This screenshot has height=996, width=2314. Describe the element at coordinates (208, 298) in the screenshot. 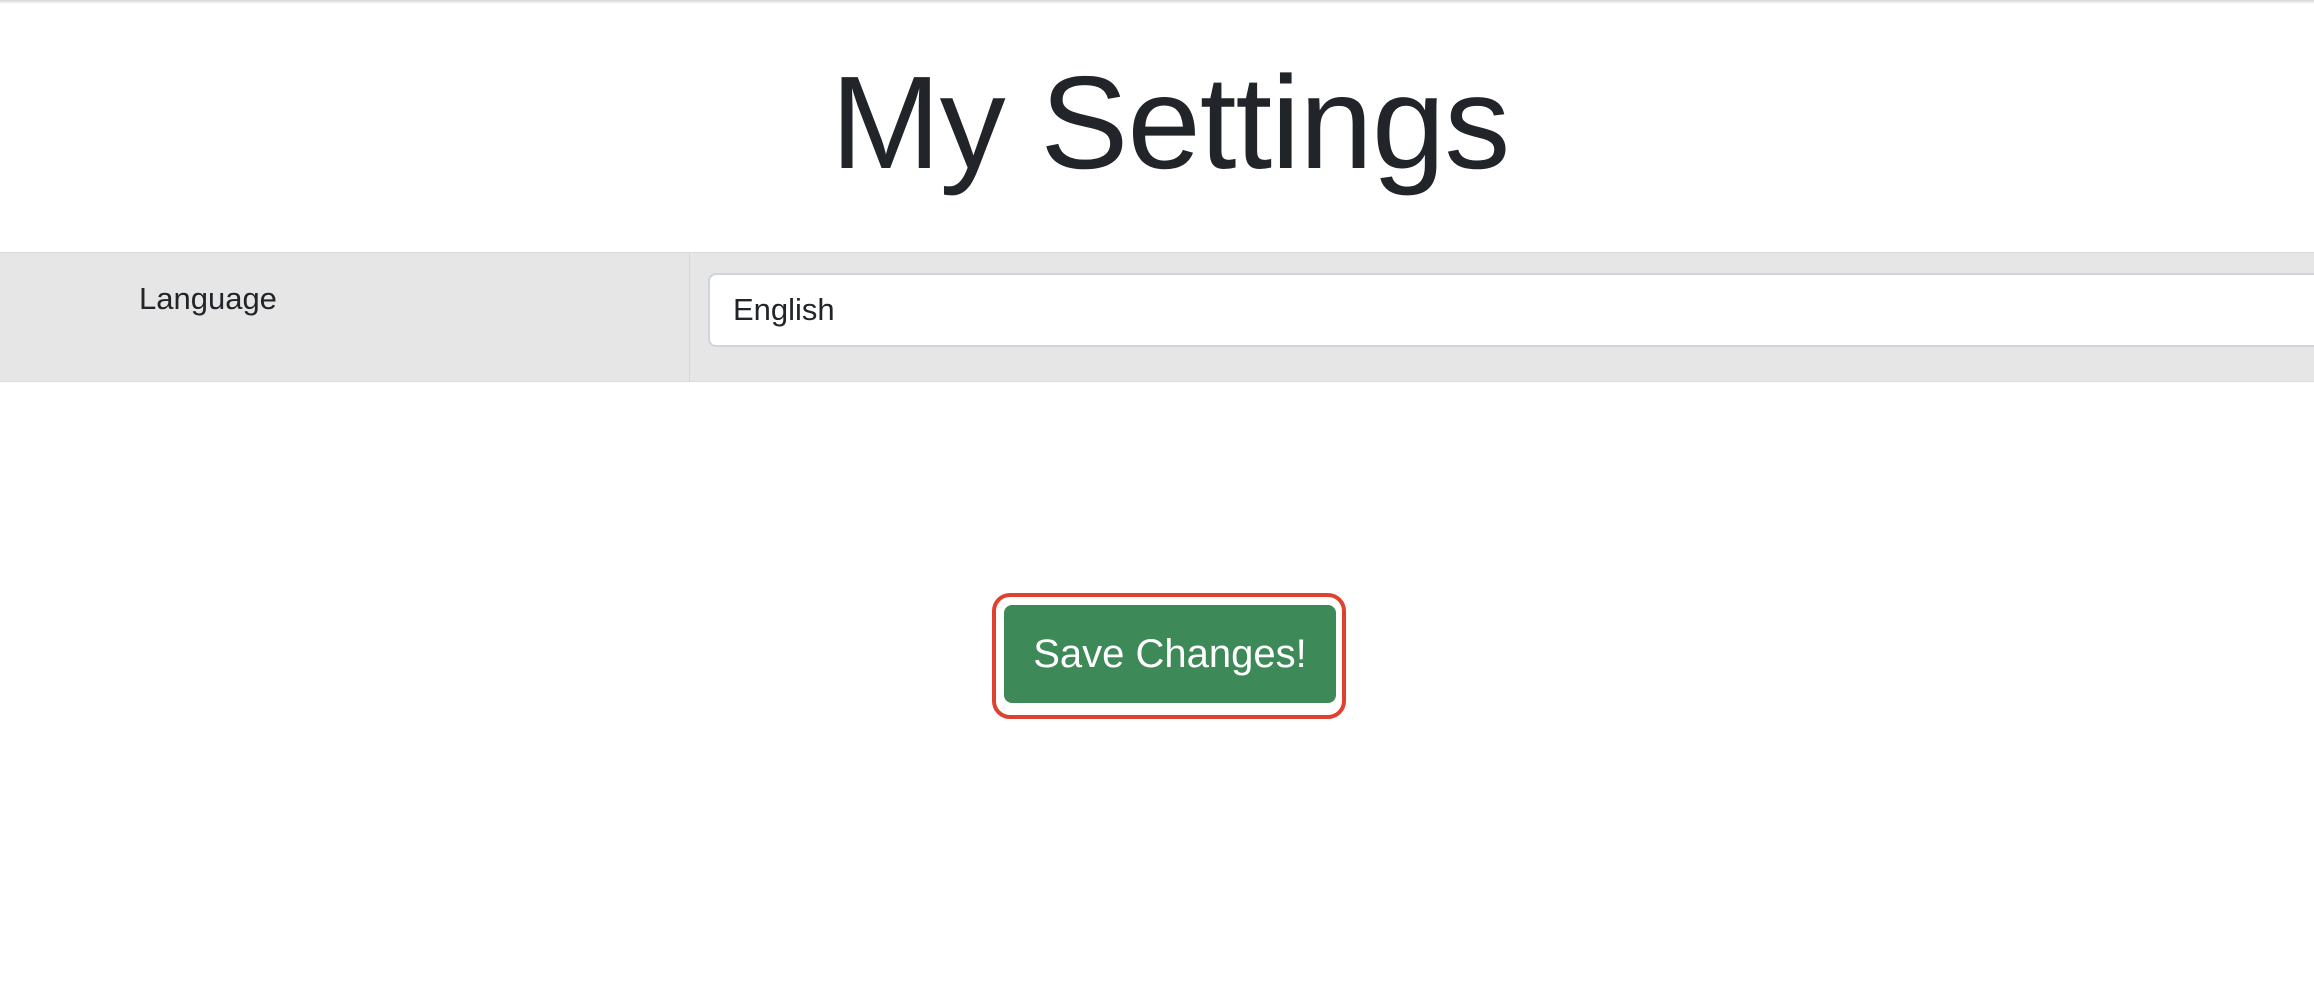

I see `language-label: Language` at that location.